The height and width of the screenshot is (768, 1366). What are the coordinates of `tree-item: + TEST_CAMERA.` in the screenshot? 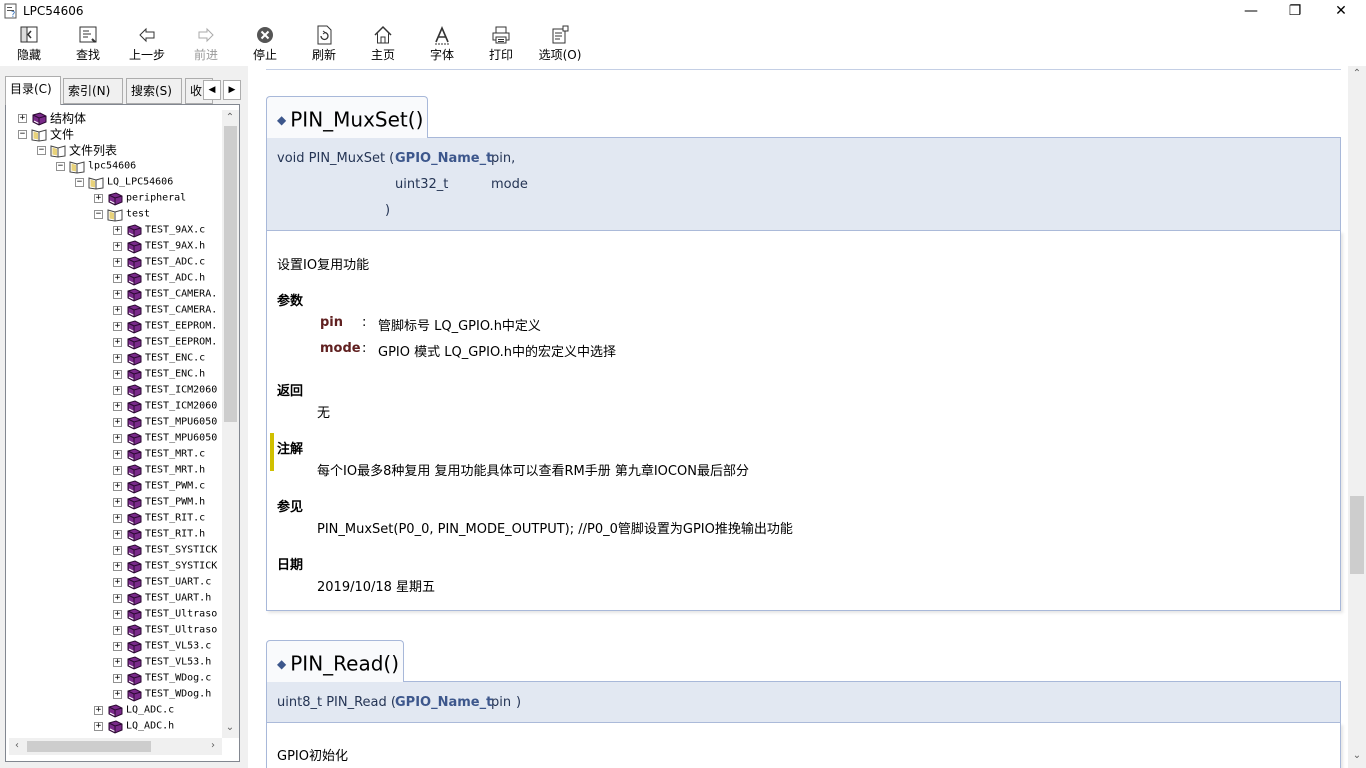 It's located at (165, 310).